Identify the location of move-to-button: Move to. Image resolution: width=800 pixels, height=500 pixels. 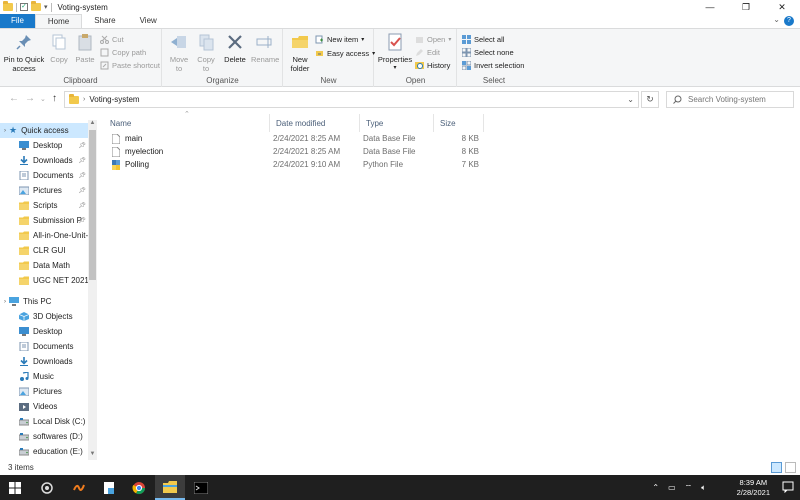
(179, 53).